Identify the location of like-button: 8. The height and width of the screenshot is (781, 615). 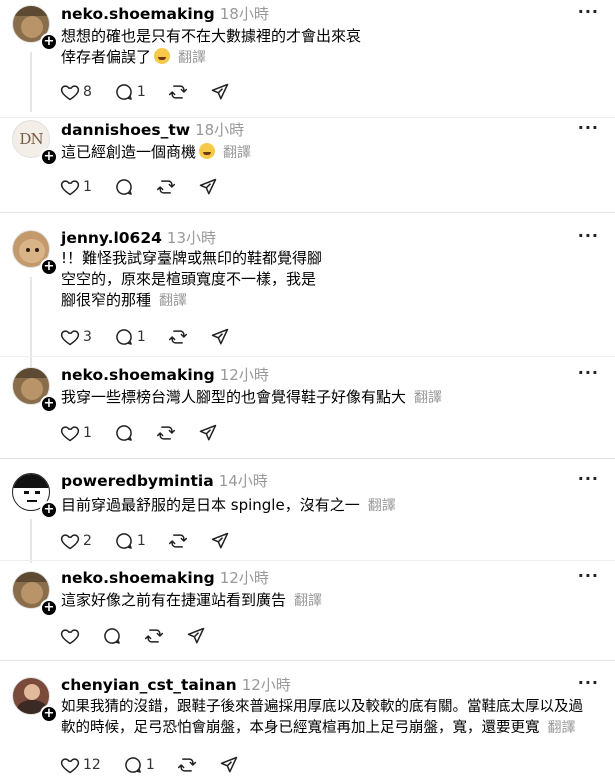
(76, 92).